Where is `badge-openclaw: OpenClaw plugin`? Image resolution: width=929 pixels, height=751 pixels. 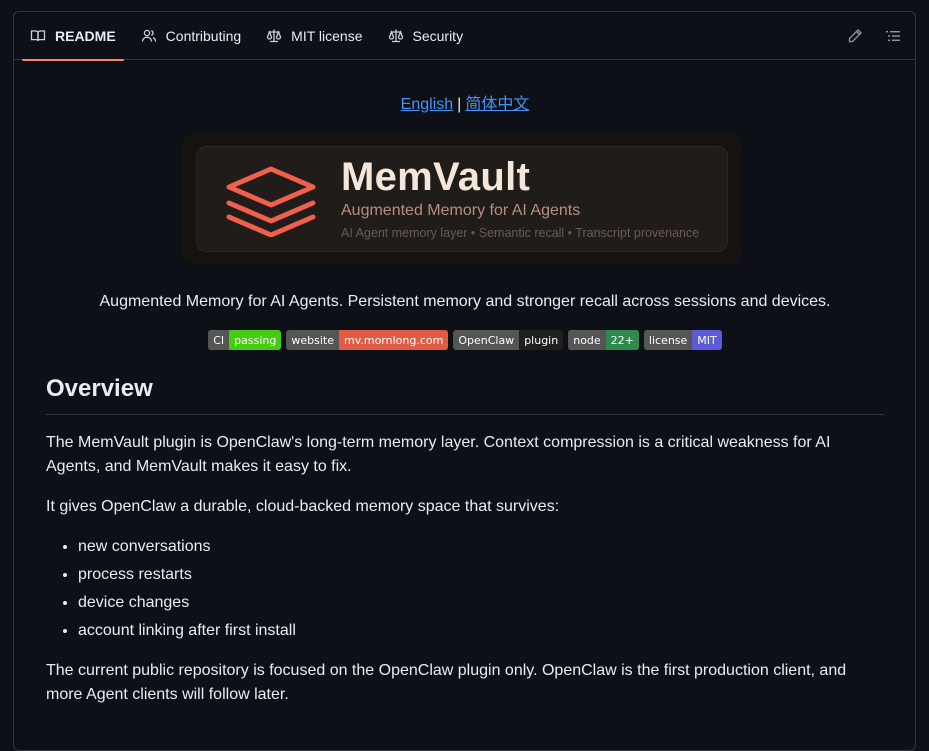
badge-openclaw: OpenClaw plugin is located at coordinates (508, 340).